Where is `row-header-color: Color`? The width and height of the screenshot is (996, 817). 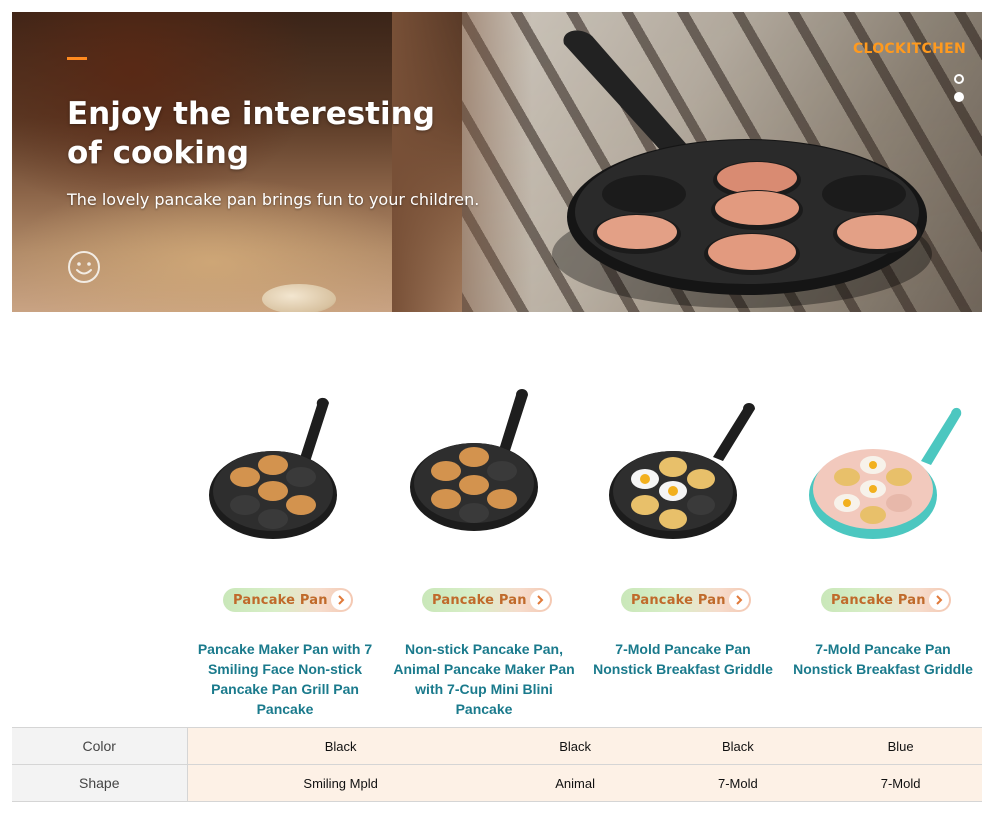 row-header-color: Color is located at coordinates (100, 746).